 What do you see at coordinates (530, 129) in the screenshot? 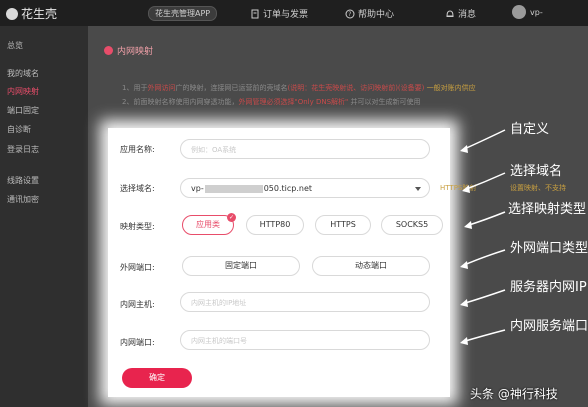
I see `annotation-custom: 自定义` at bounding box center [530, 129].